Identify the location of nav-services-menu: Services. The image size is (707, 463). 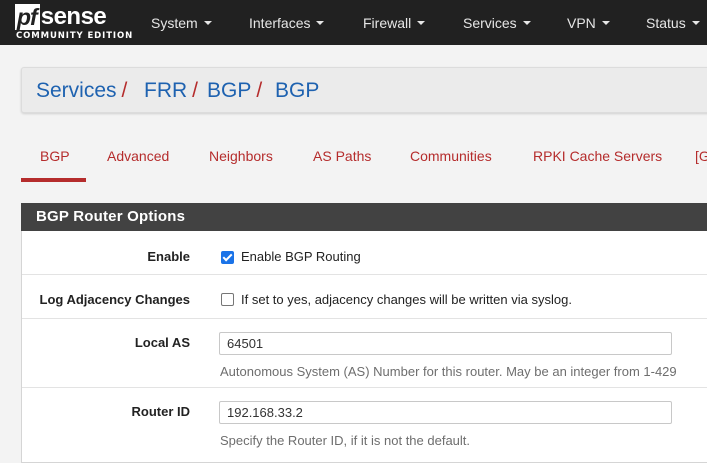
(497, 22).